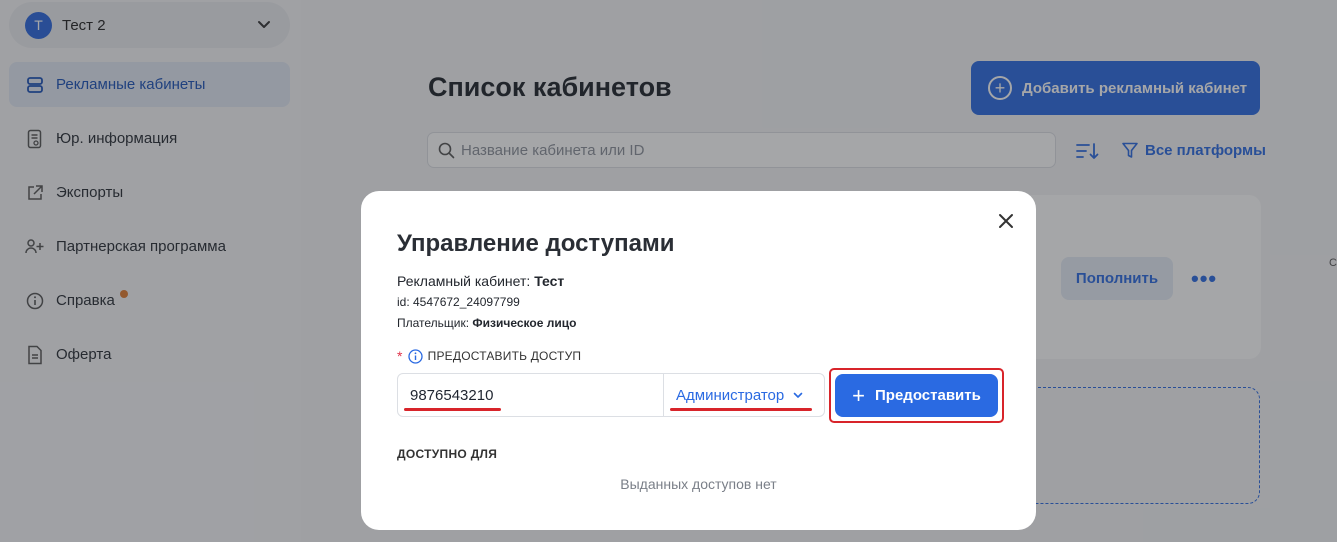  What do you see at coordinates (524, 323) in the screenshot?
I see `payer-value: Физическое лицо` at bounding box center [524, 323].